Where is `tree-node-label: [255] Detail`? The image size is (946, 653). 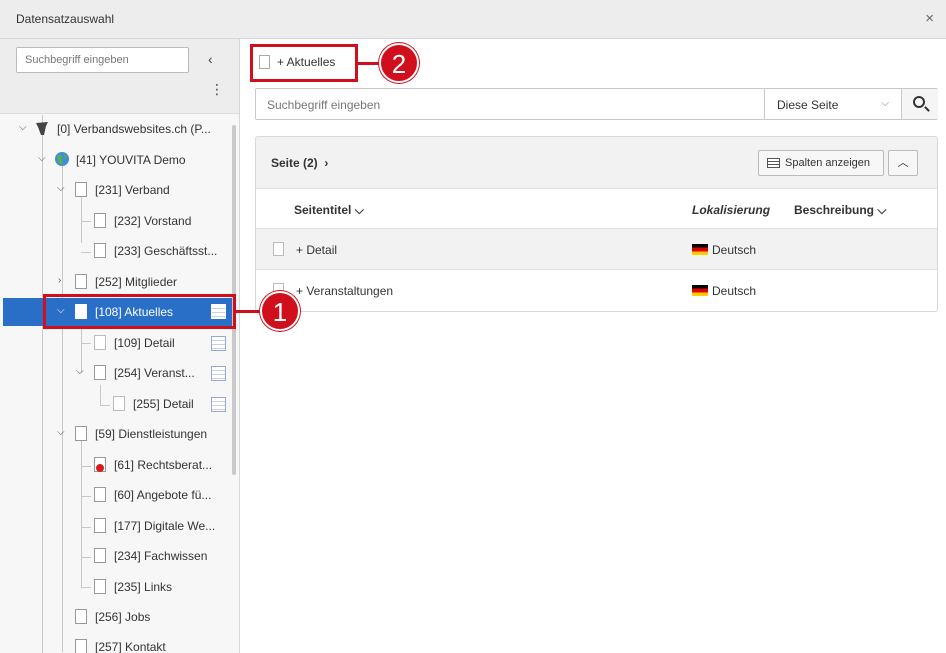 tree-node-label: [255] Detail is located at coordinates (163, 404).